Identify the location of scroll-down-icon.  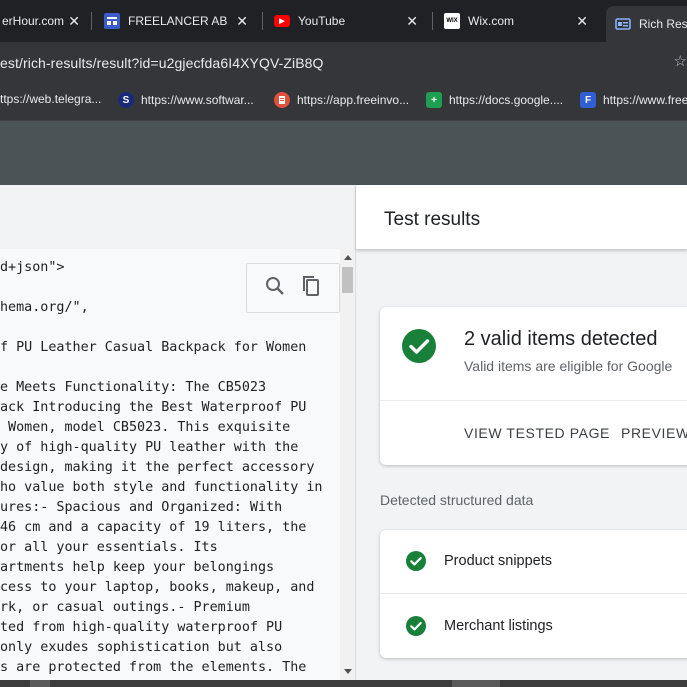
(348, 671).